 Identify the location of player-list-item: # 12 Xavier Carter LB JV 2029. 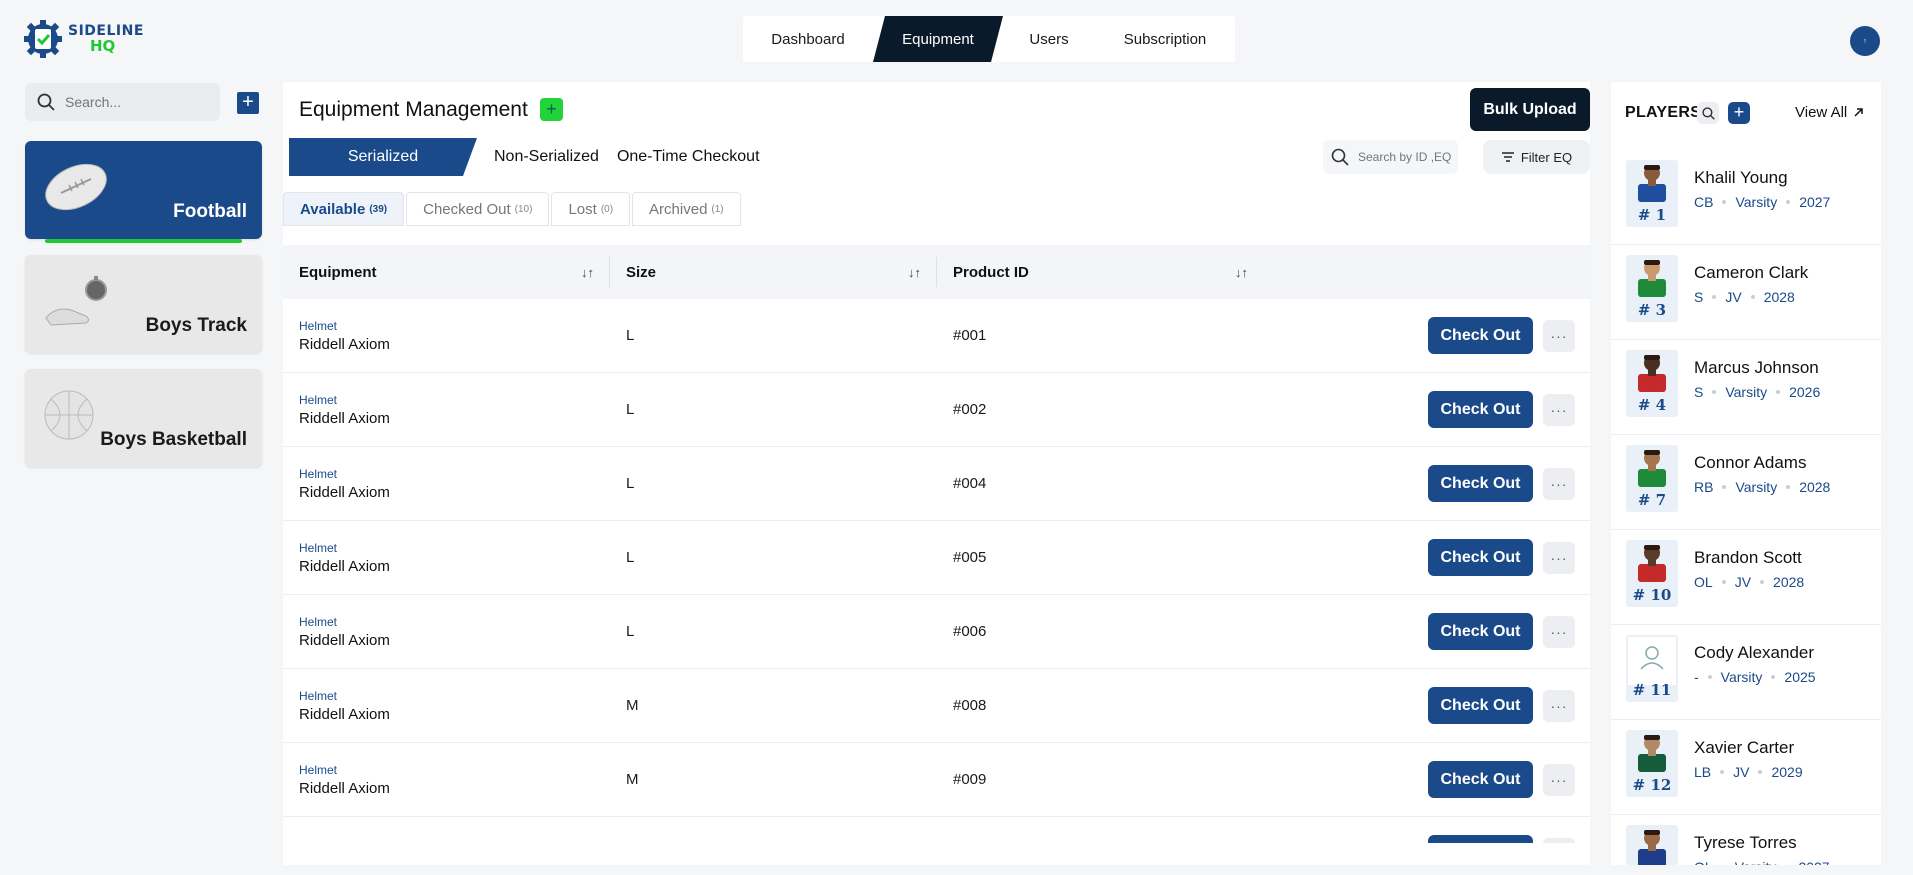
(1746, 767).